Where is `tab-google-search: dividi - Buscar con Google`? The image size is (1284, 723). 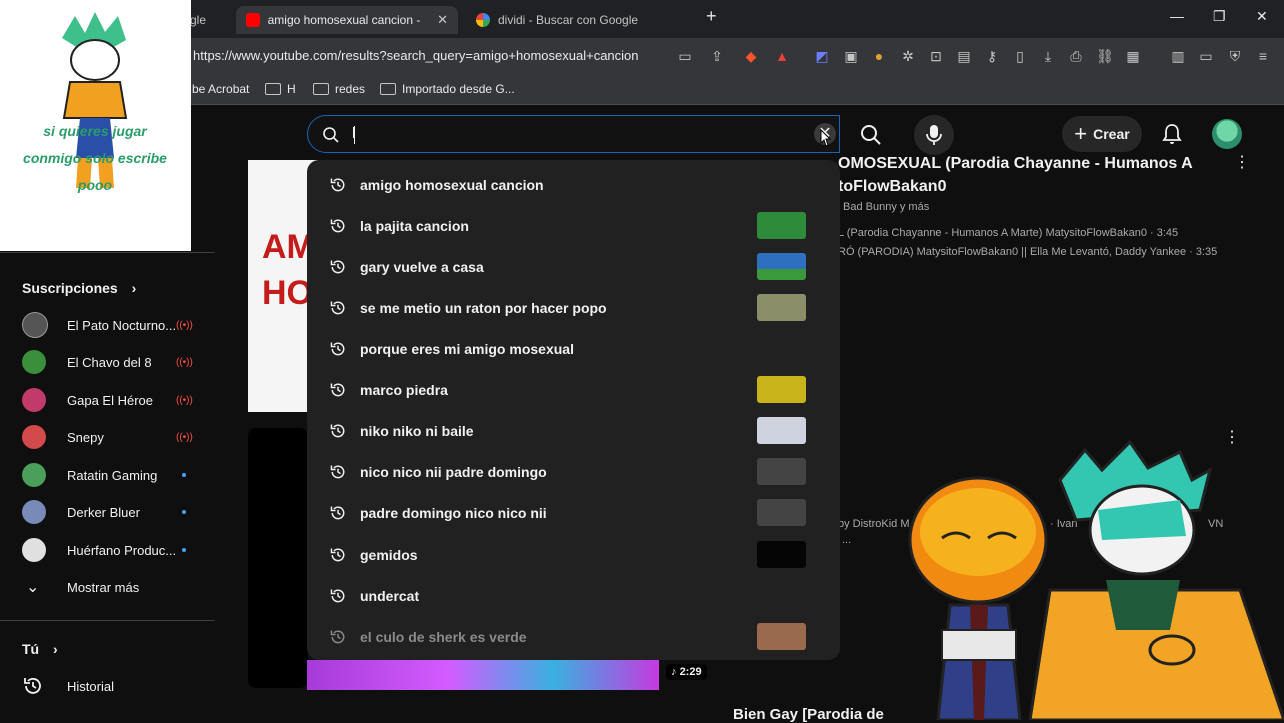 tab-google-search: dividi - Buscar con Google is located at coordinates (557, 20).